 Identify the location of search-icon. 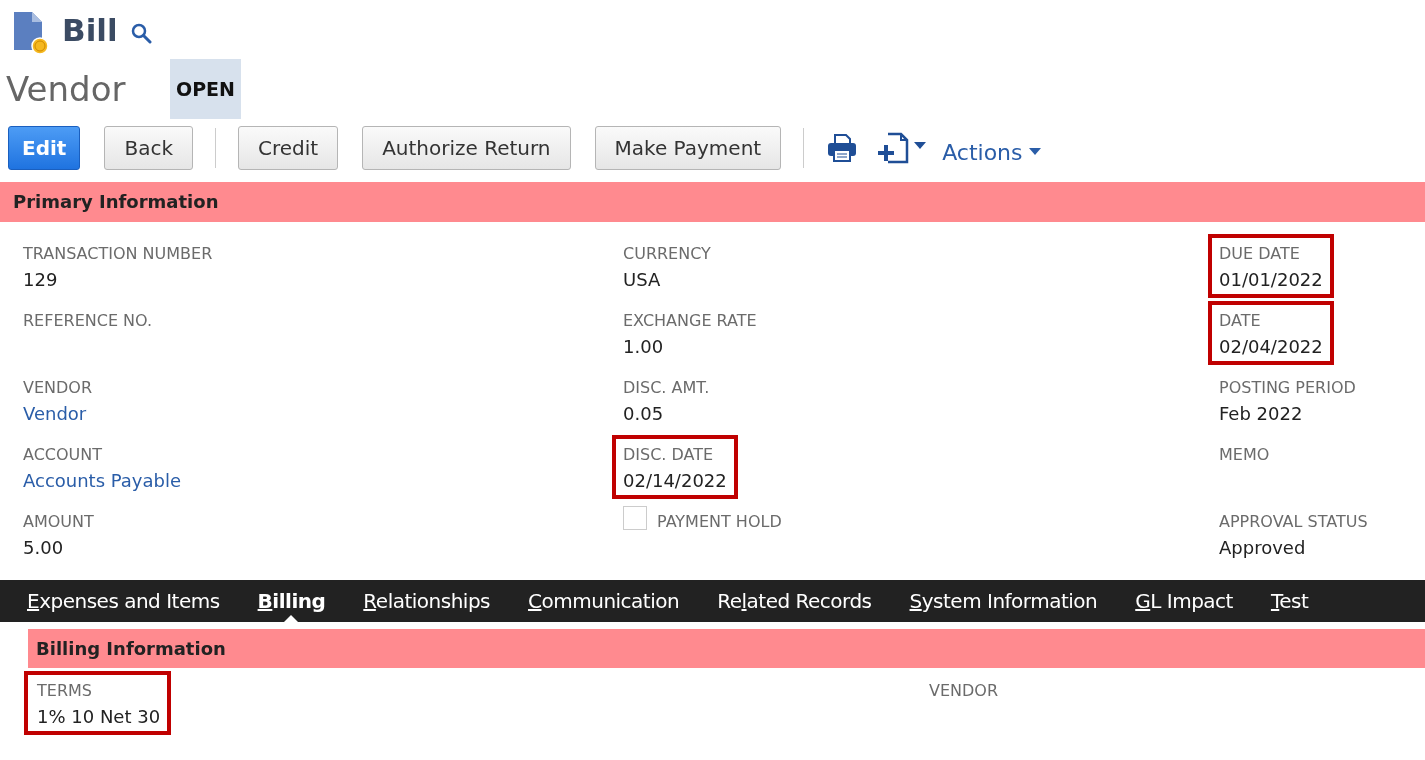
(140, 33).